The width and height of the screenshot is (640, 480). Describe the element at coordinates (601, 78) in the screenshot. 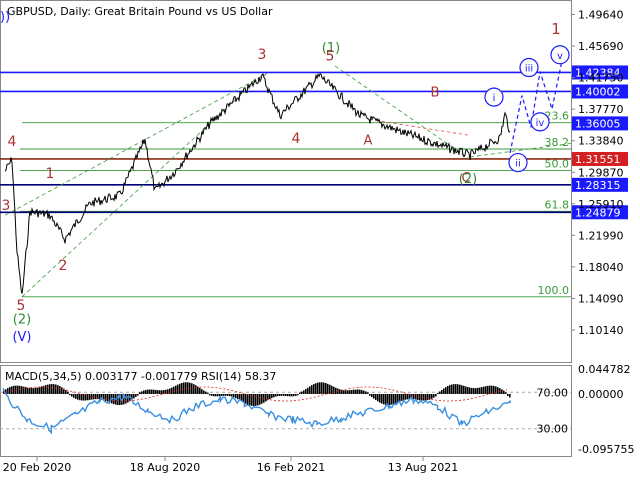

I see `y-tick-label: 1.41750` at that location.